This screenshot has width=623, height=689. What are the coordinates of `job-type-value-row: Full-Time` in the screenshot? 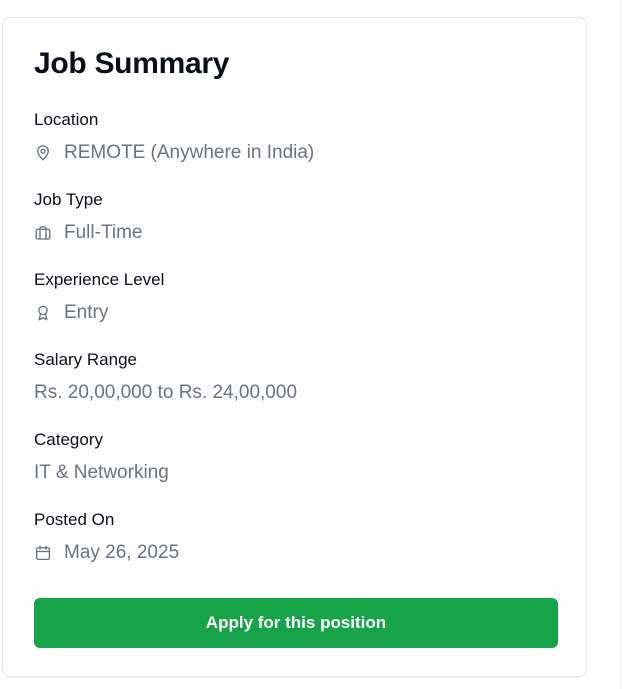 It's located at (294, 233).